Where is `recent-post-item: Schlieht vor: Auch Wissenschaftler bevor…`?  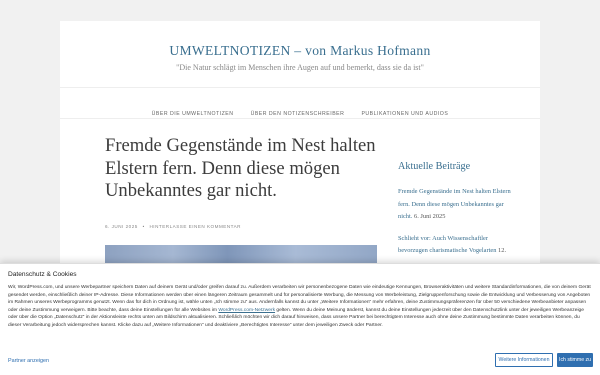
recent-post-item: Schlieht vor: Auch Wissenschaftler bevor… is located at coordinates (458, 245).